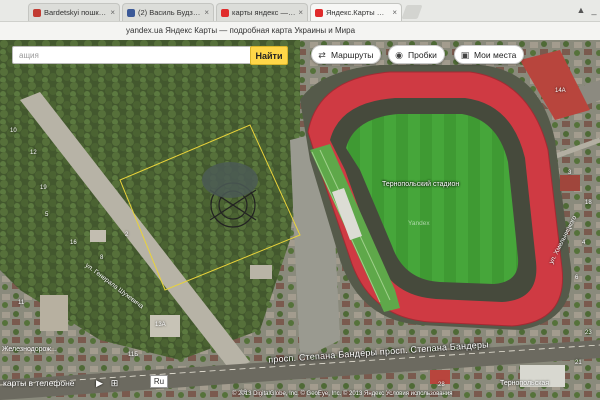 Image resolution: width=600 pixels, height=400 pixels. What do you see at coordinates (127, 235) in the screenshot?
I see `house-number: 2` at bounding box center [127, 235].